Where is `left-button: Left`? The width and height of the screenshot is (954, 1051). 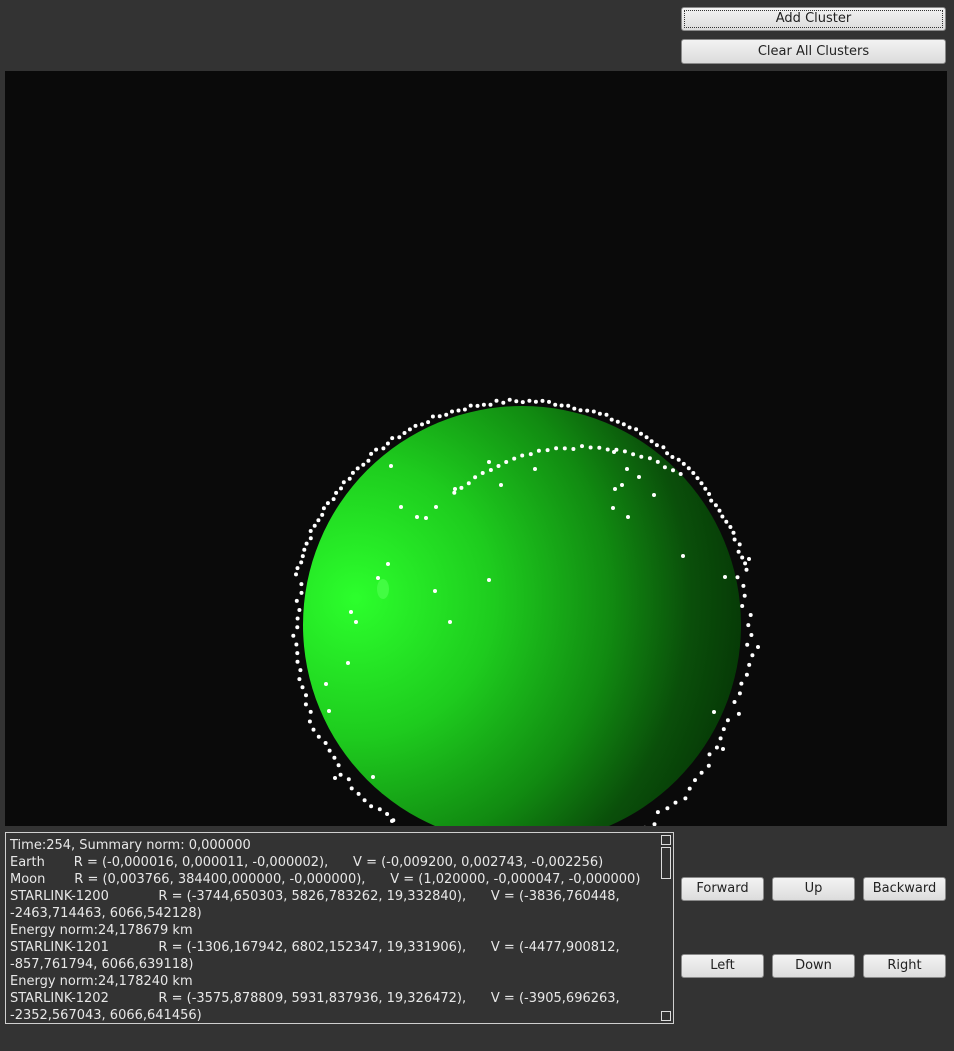 left-button: Left is located at coordinates (722, 966).